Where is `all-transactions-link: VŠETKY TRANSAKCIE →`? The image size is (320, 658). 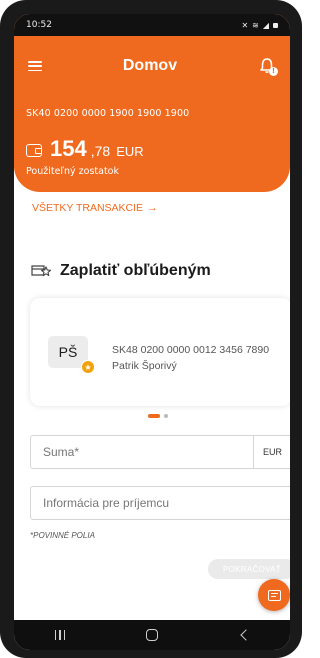 all-transactions-link: VŠETKY TRANSAKCIE → is located at coordinates (95, 208).